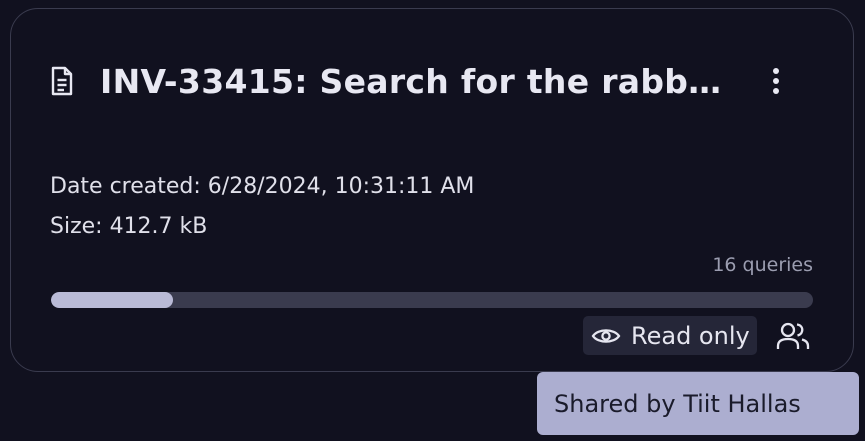 The image size is (865, 441). What do you see at coordinates (129, 226) in the screenshot?
I see `file-size: Size: 412.7 kB` at bounding box center [129, 226].